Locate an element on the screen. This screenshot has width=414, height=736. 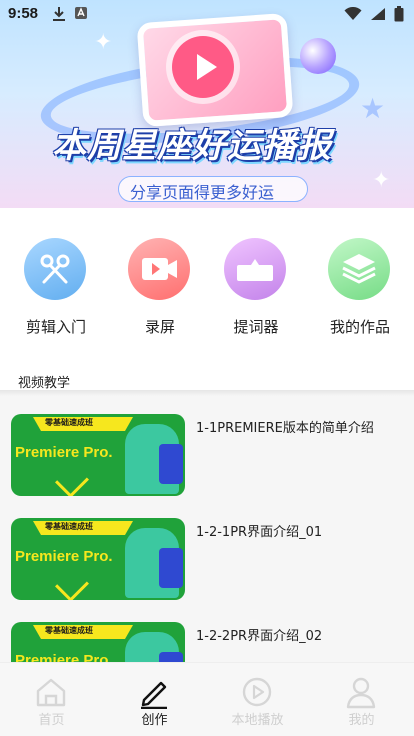
action-editing-intro: 剪辑入门 is located at coordinates (56, 288).